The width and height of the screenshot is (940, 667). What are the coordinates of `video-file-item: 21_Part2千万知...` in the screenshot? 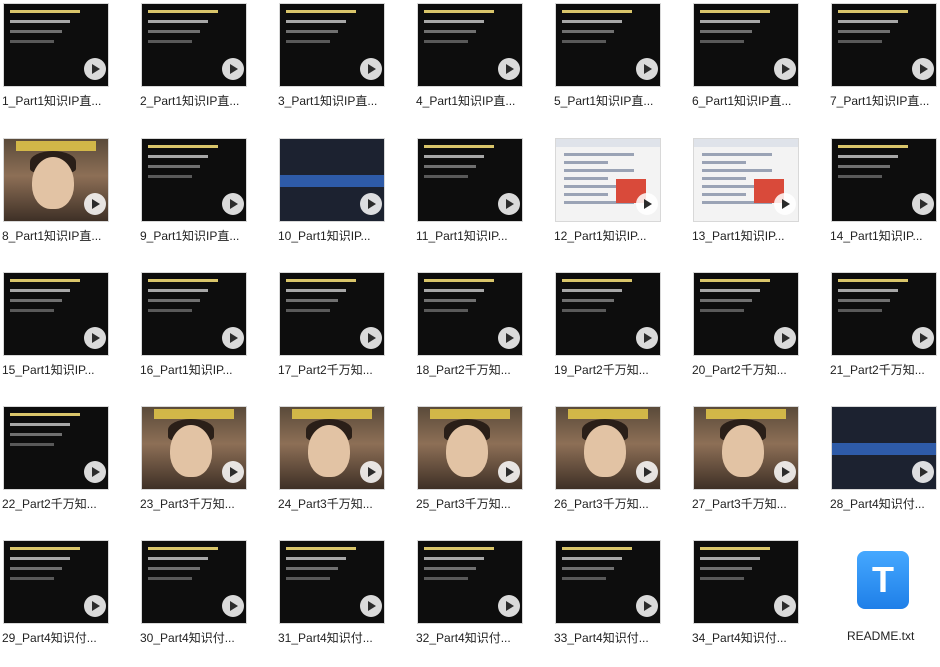 It's located at (885, 334).